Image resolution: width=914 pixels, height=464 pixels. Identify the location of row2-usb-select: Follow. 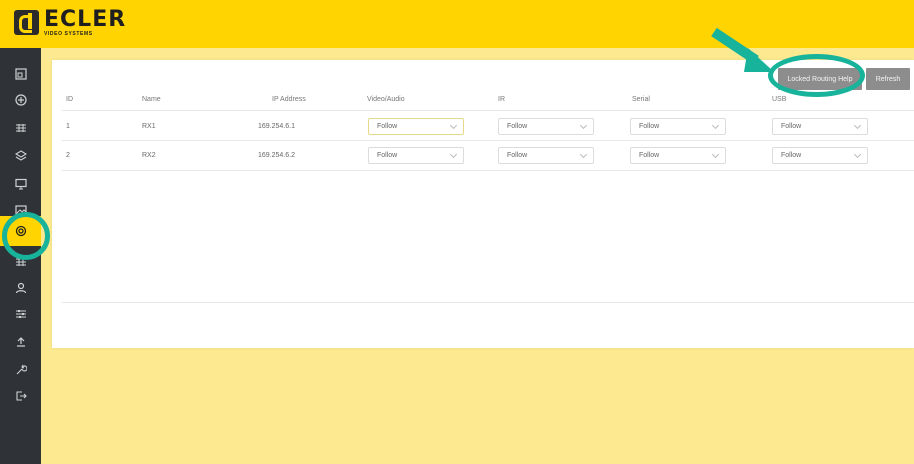
(820, 155).